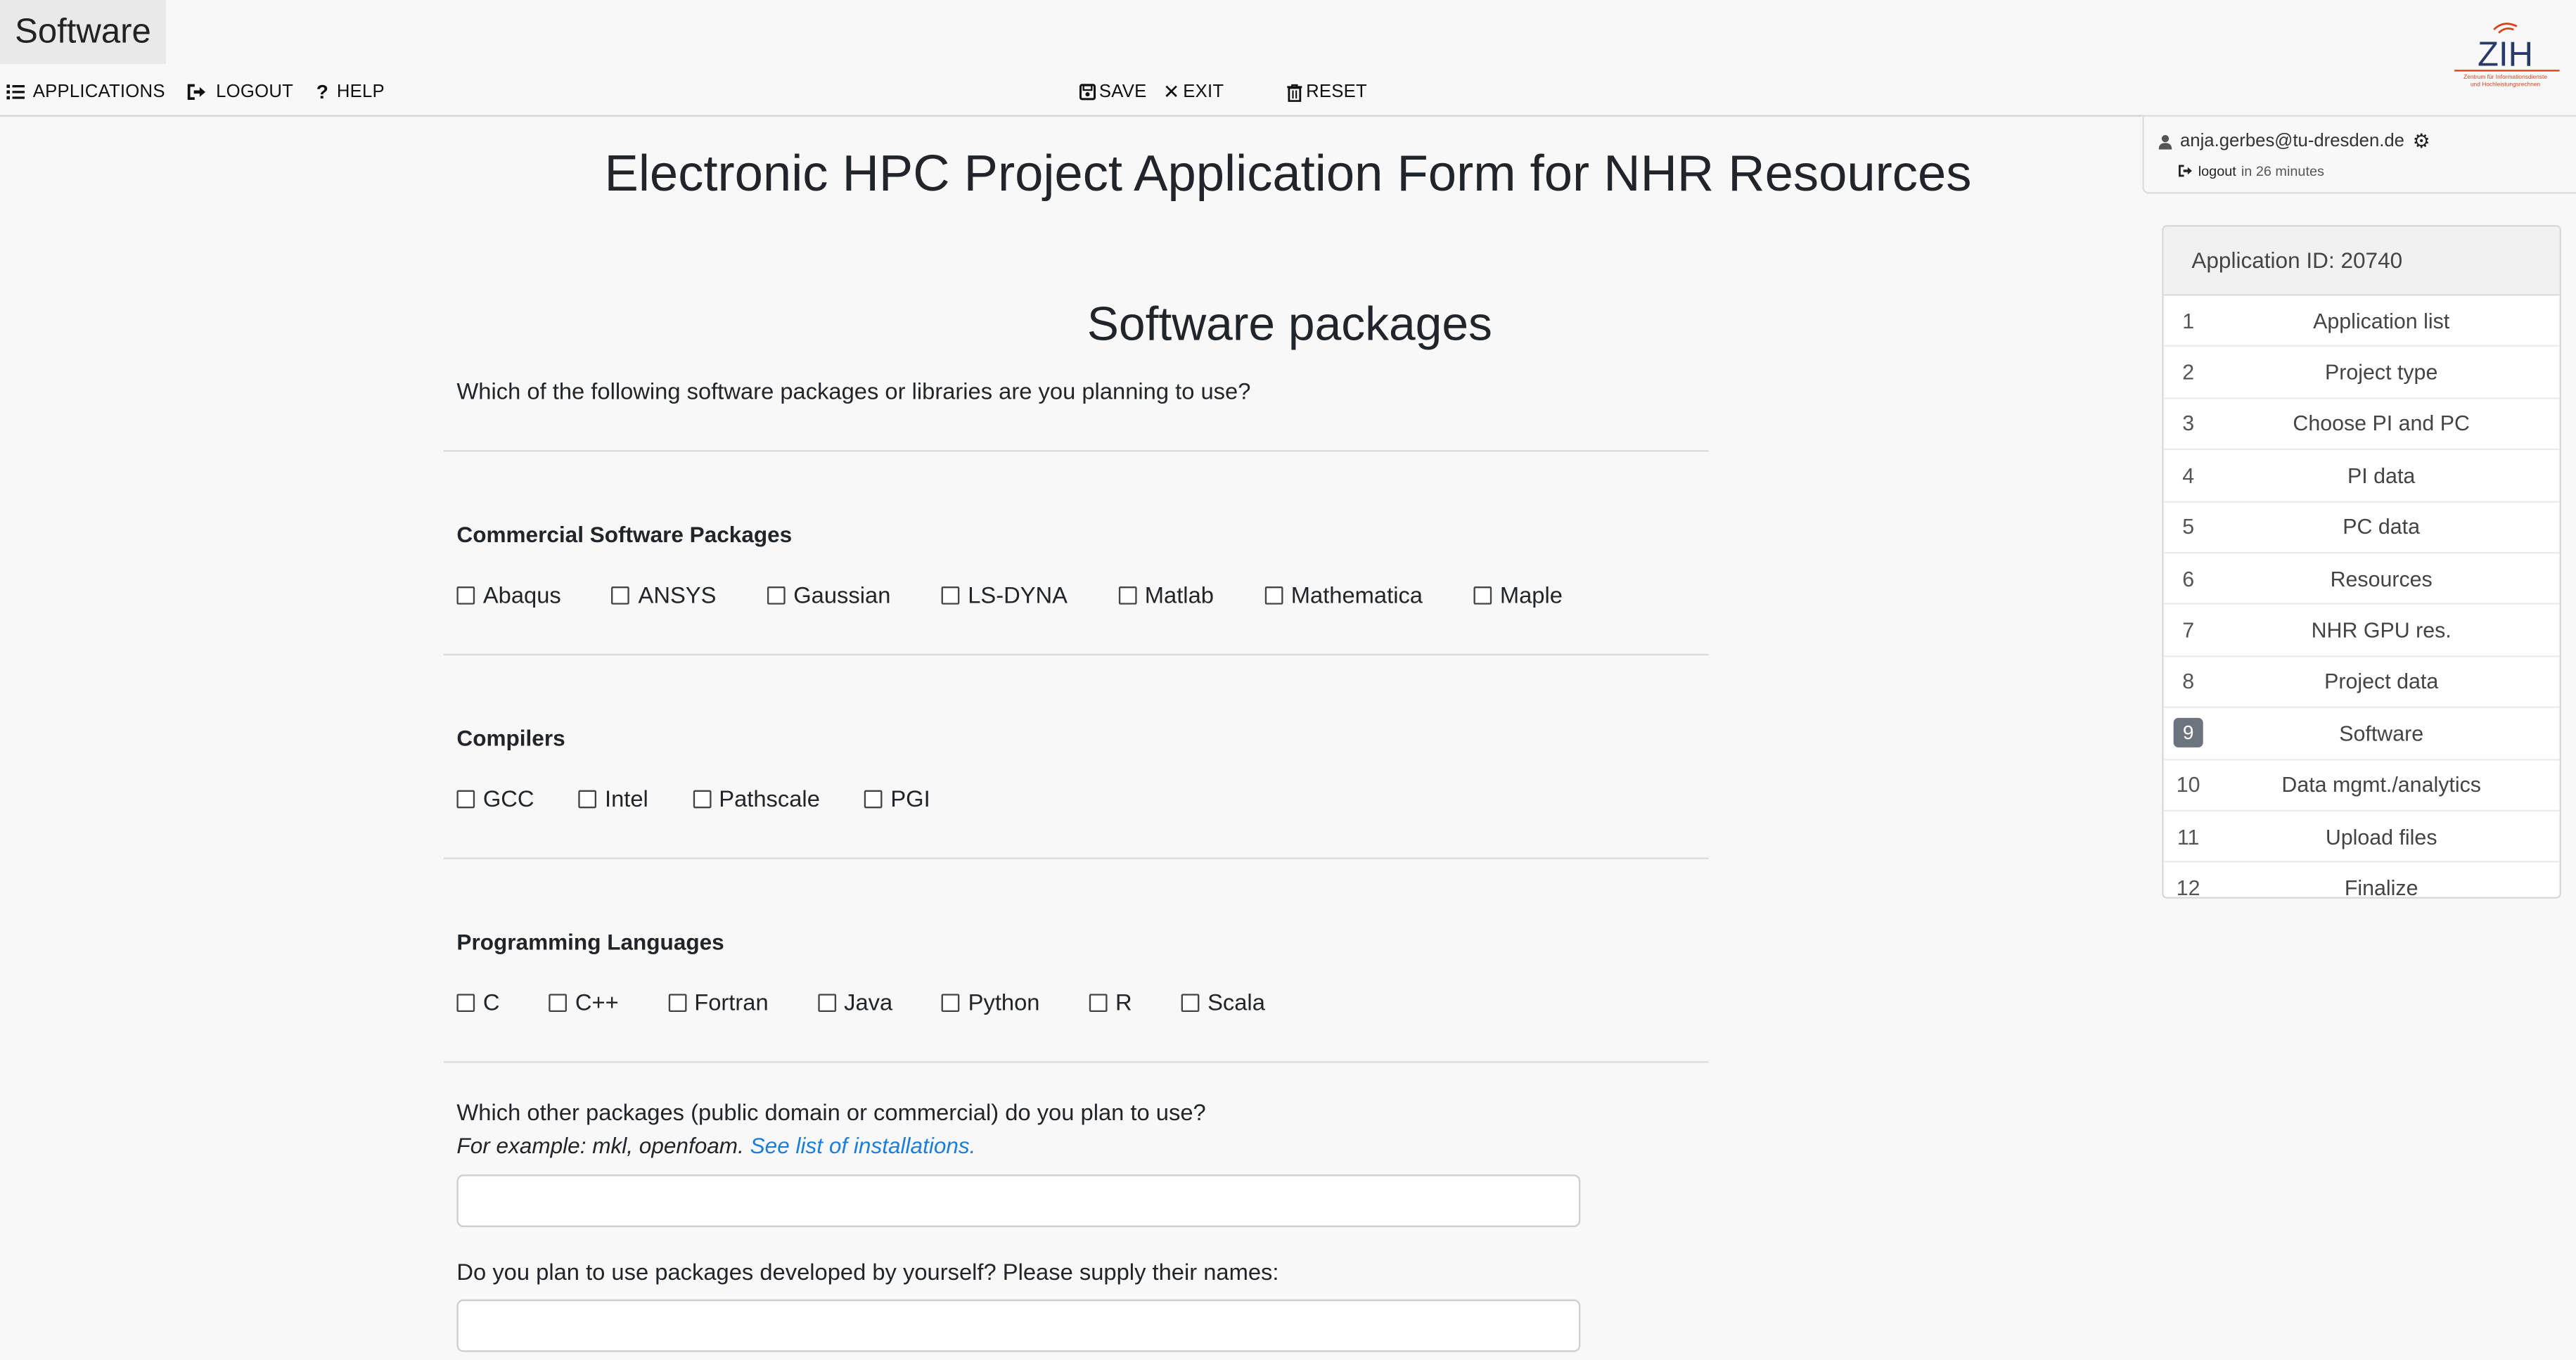  I want to click on close-icon: ✕, so click(1171, 92).